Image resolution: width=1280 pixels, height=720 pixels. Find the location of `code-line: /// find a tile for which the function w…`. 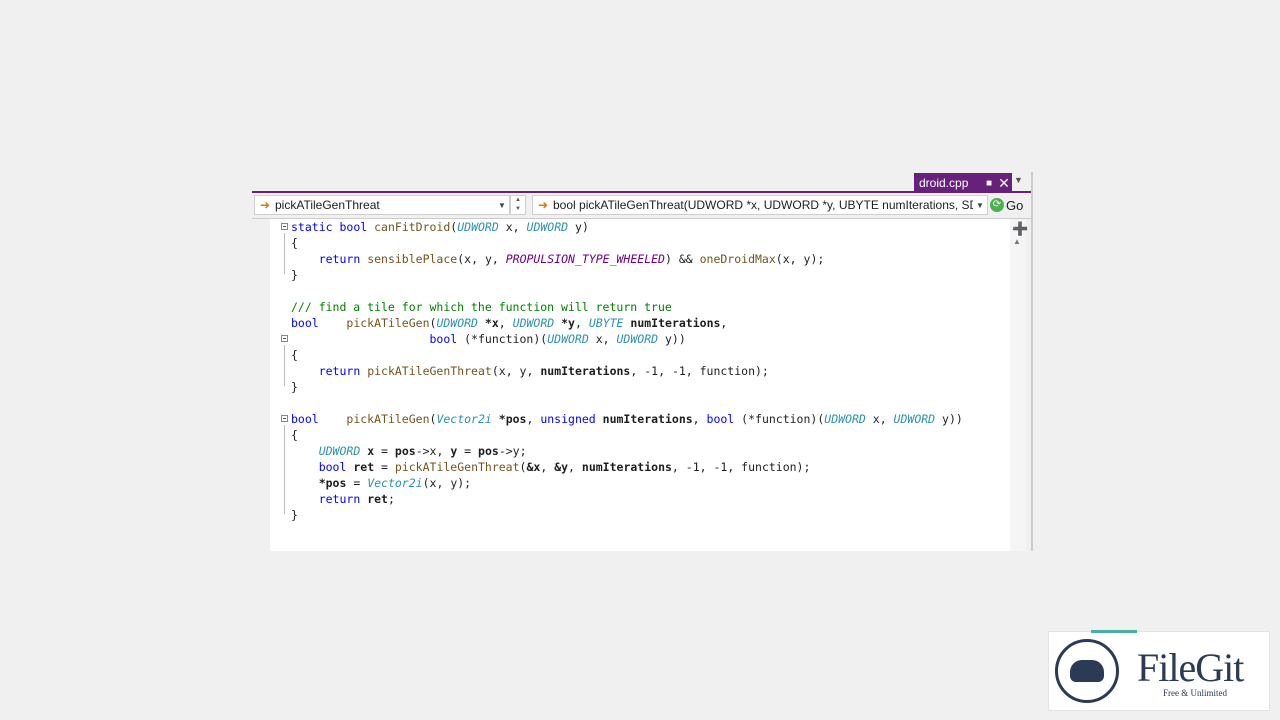

code-line: /// find a tile for which the function w… is located at coordinates (616, 307).